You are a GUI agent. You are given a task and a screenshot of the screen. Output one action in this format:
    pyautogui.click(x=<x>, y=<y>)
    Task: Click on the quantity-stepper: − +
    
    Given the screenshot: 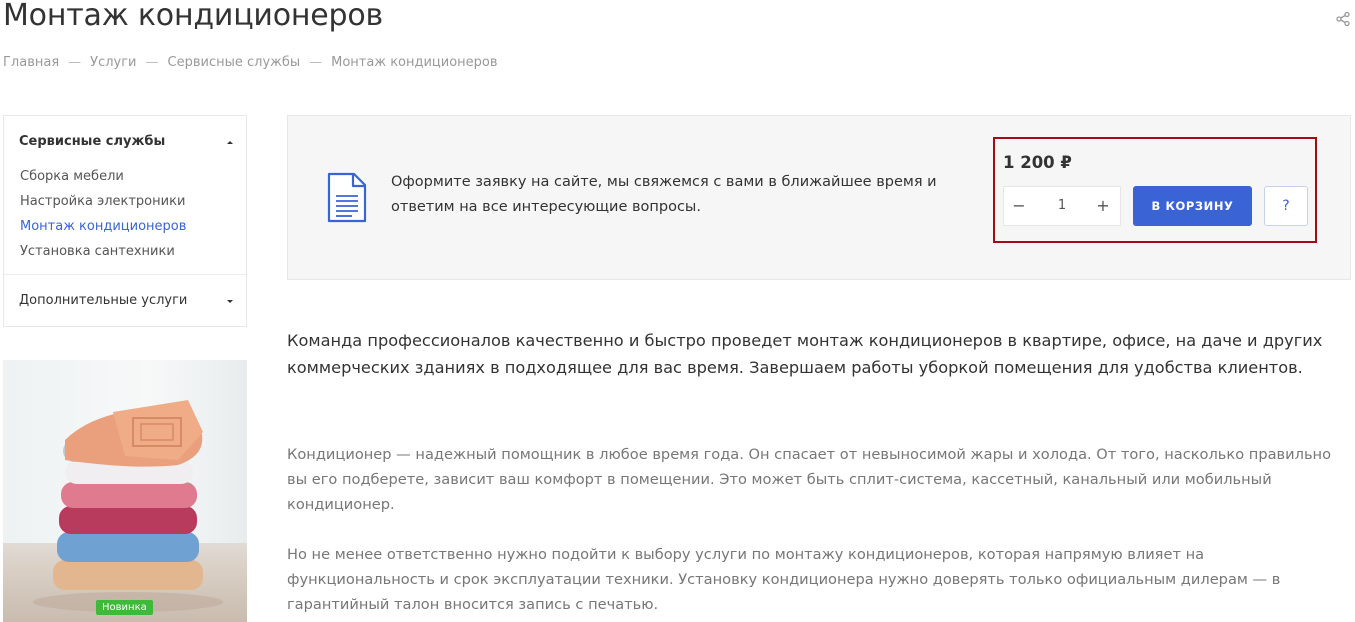 What is the action you would take?
    pyautogui.click(x=1062, y=206)
    